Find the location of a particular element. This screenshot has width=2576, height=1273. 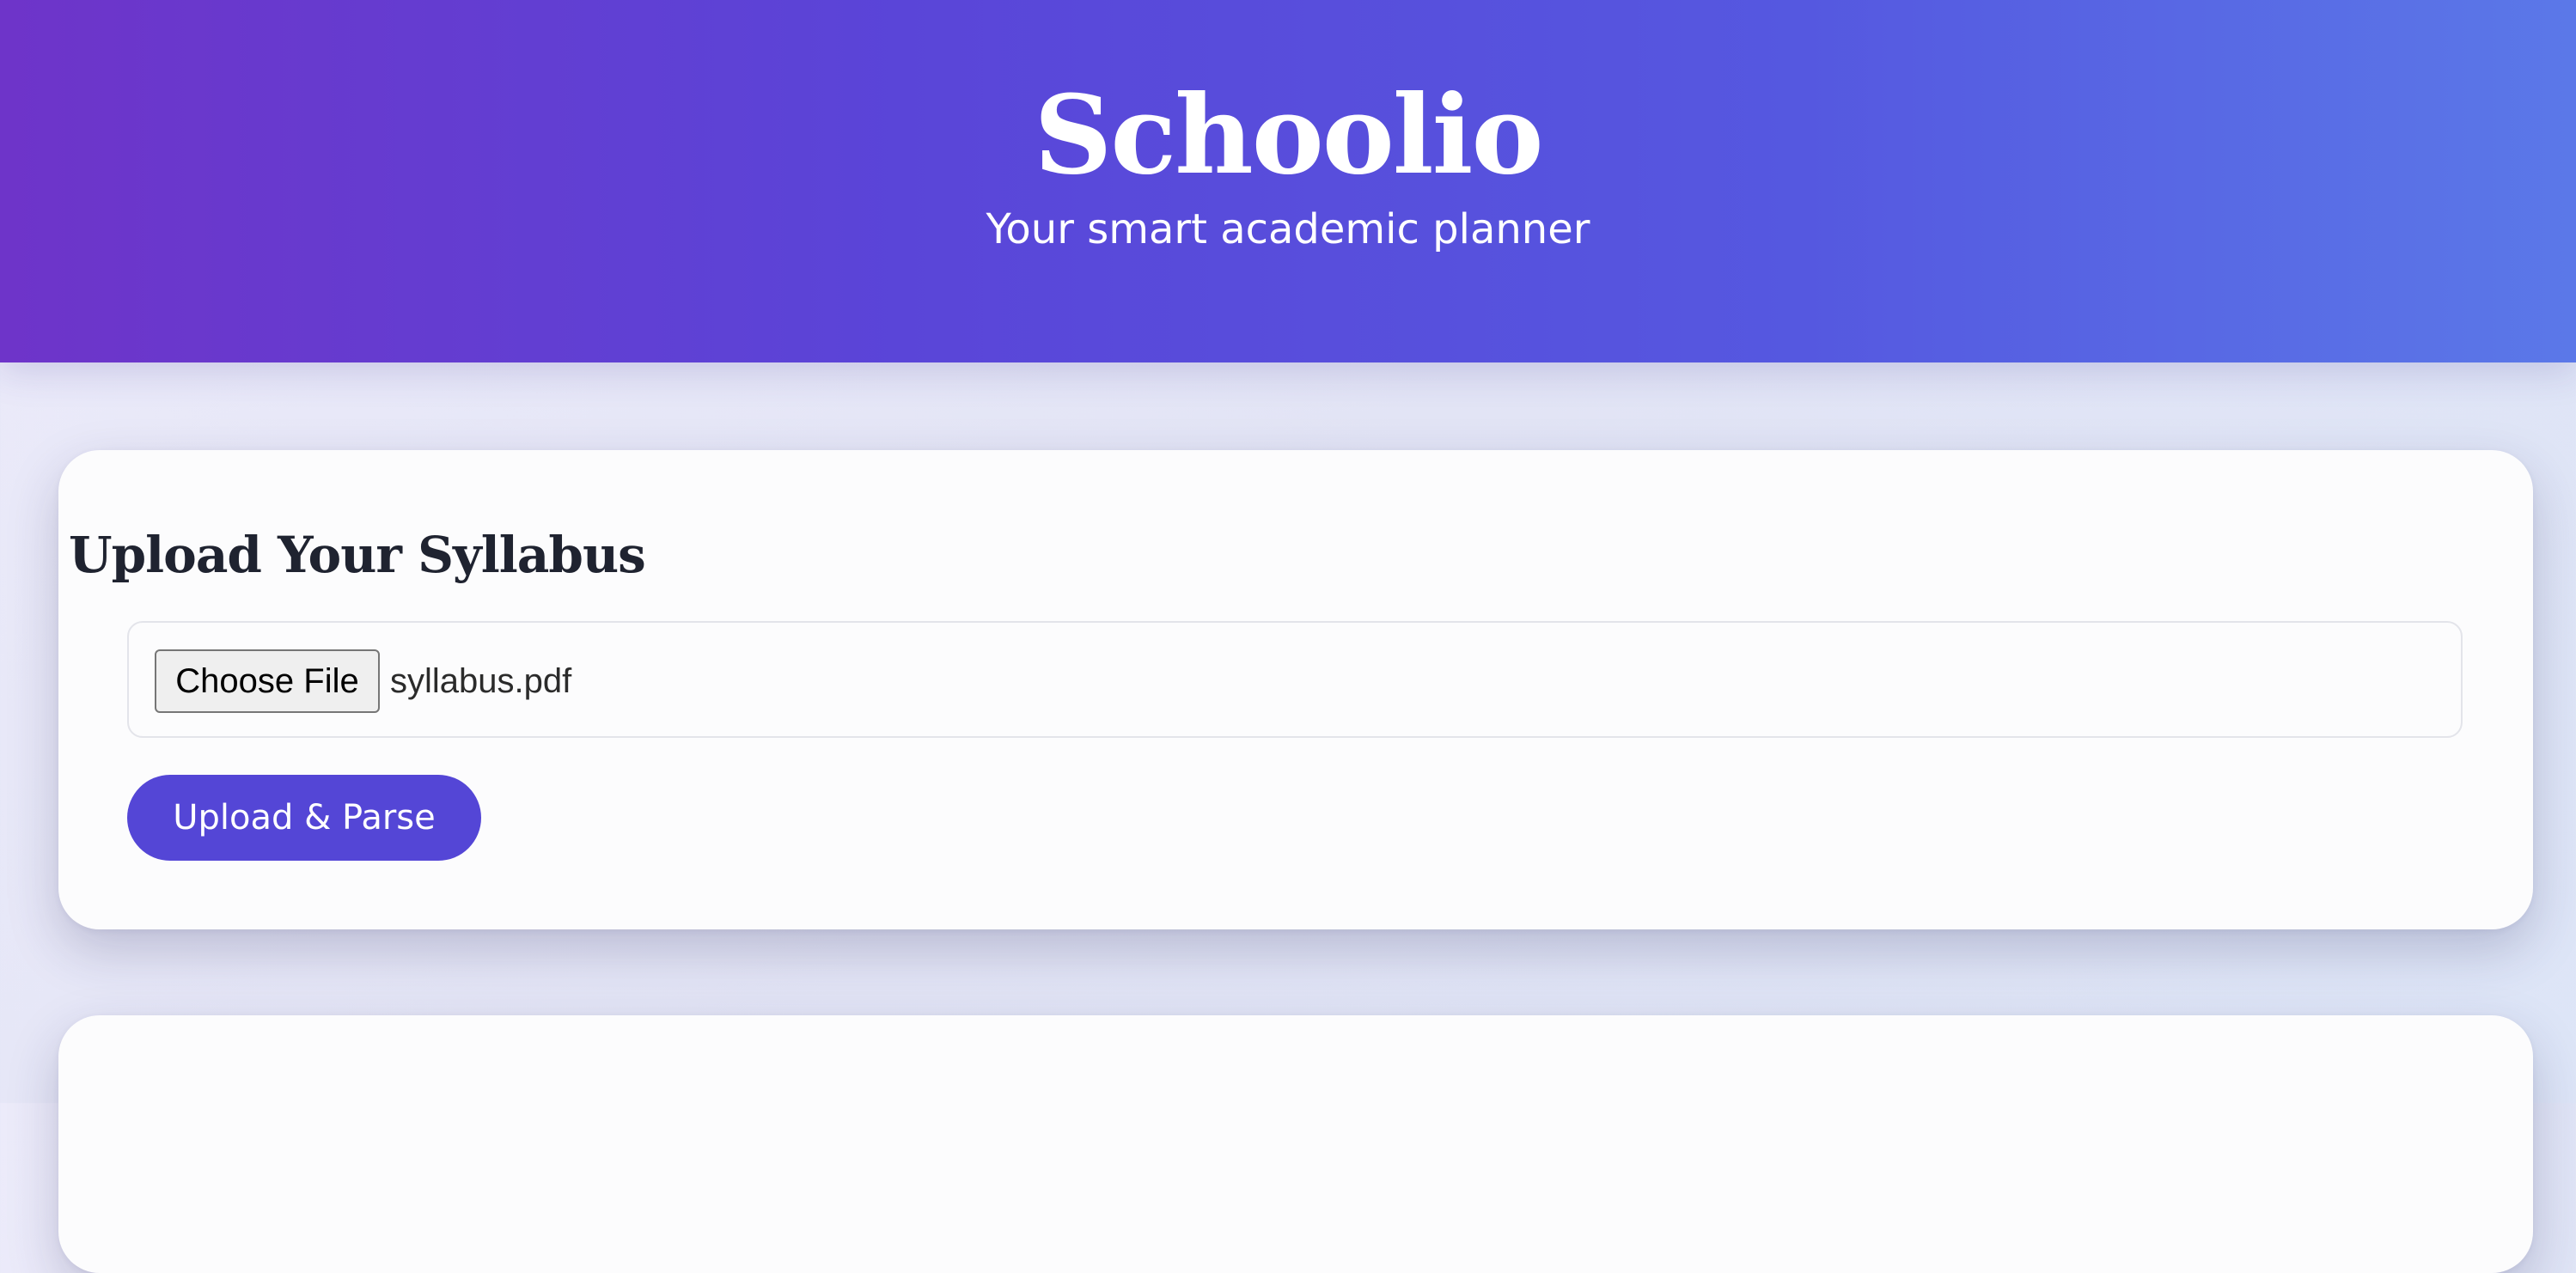

upload-parse-button: Upload & Parse is located at coordinates (304, 818).